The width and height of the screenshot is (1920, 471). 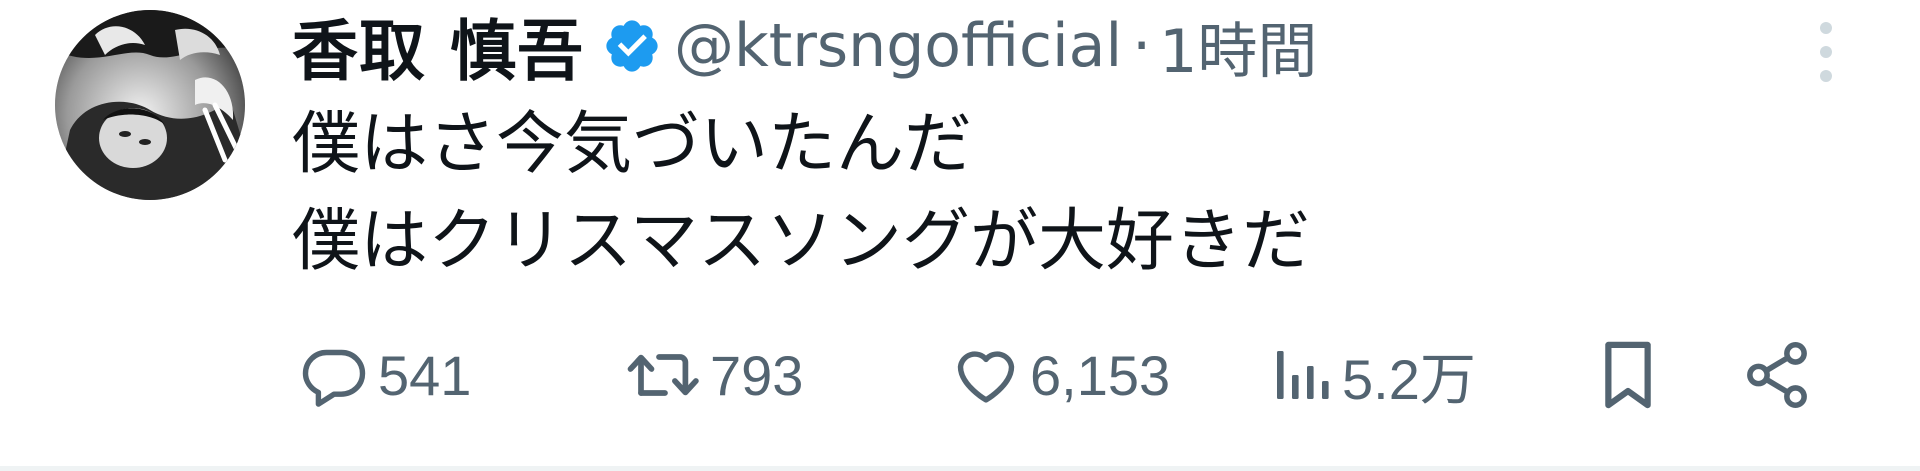 I want to click on avatar, so click(x=150, y=105).